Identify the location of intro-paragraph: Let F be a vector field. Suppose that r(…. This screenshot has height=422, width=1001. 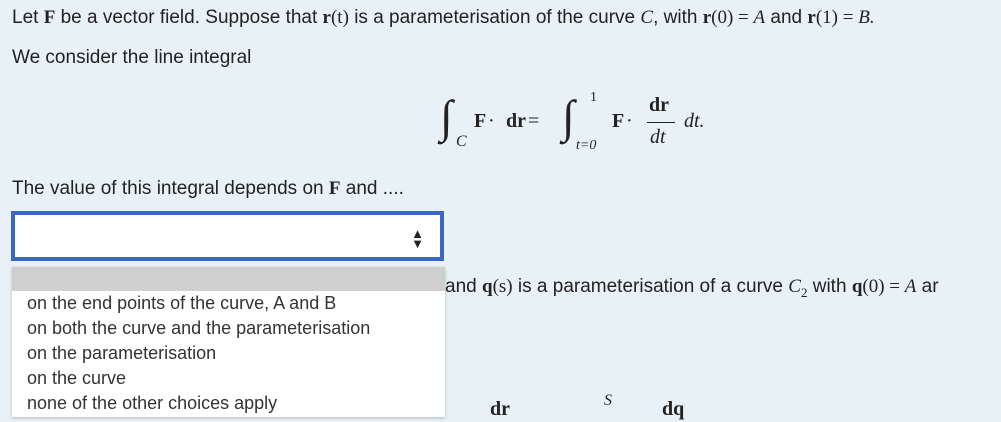
(443, 18).